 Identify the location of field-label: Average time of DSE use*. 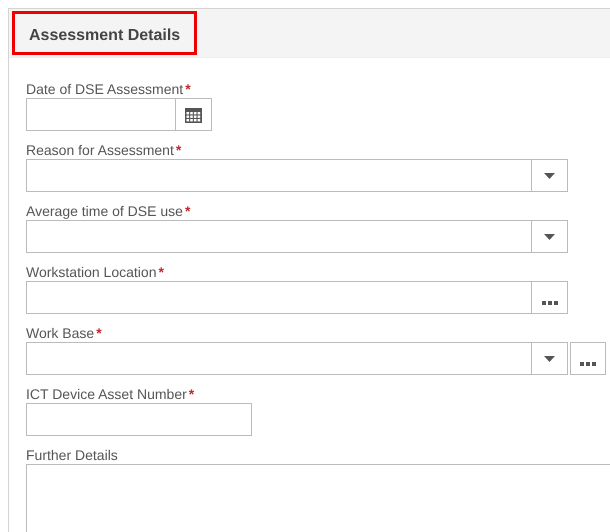
(109, 211).